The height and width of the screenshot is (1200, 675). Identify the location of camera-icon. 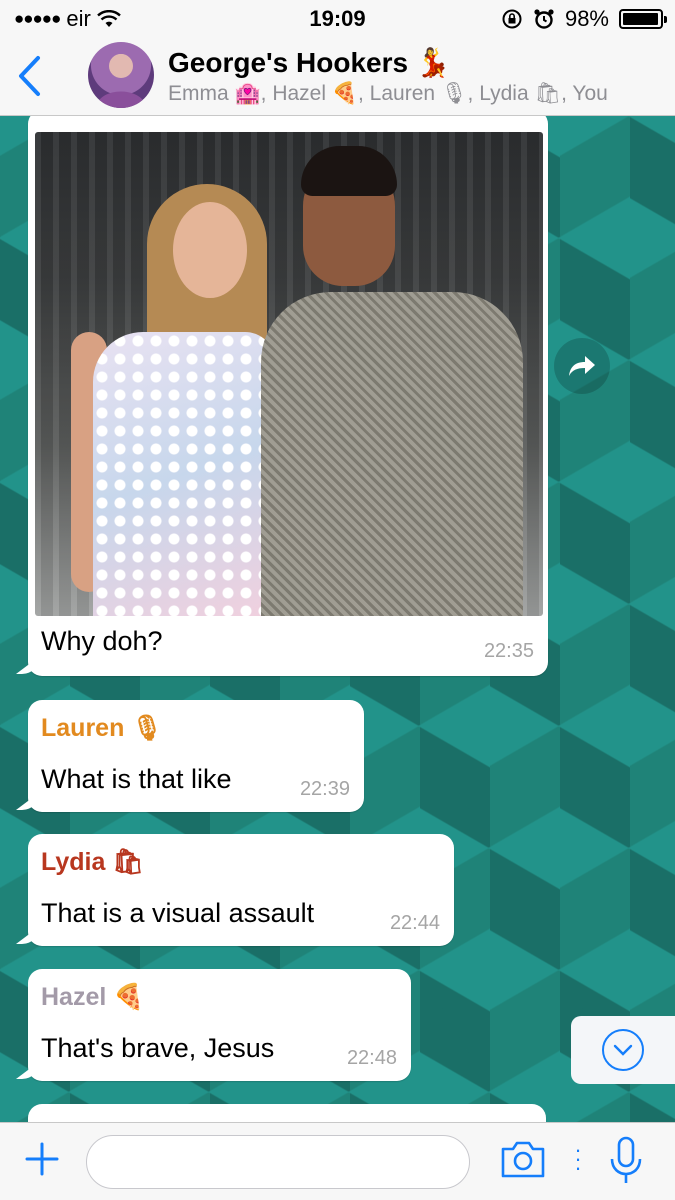
(523, 1159).